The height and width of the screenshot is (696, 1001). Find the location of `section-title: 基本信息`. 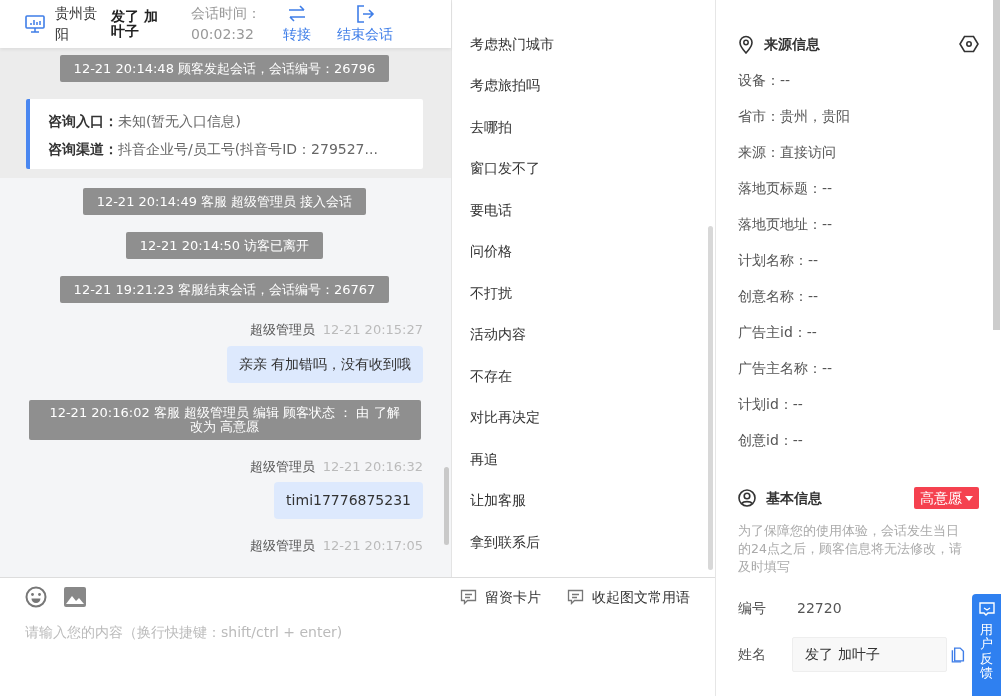

section-title: 基本信息 is located at coordinates (794, 498).